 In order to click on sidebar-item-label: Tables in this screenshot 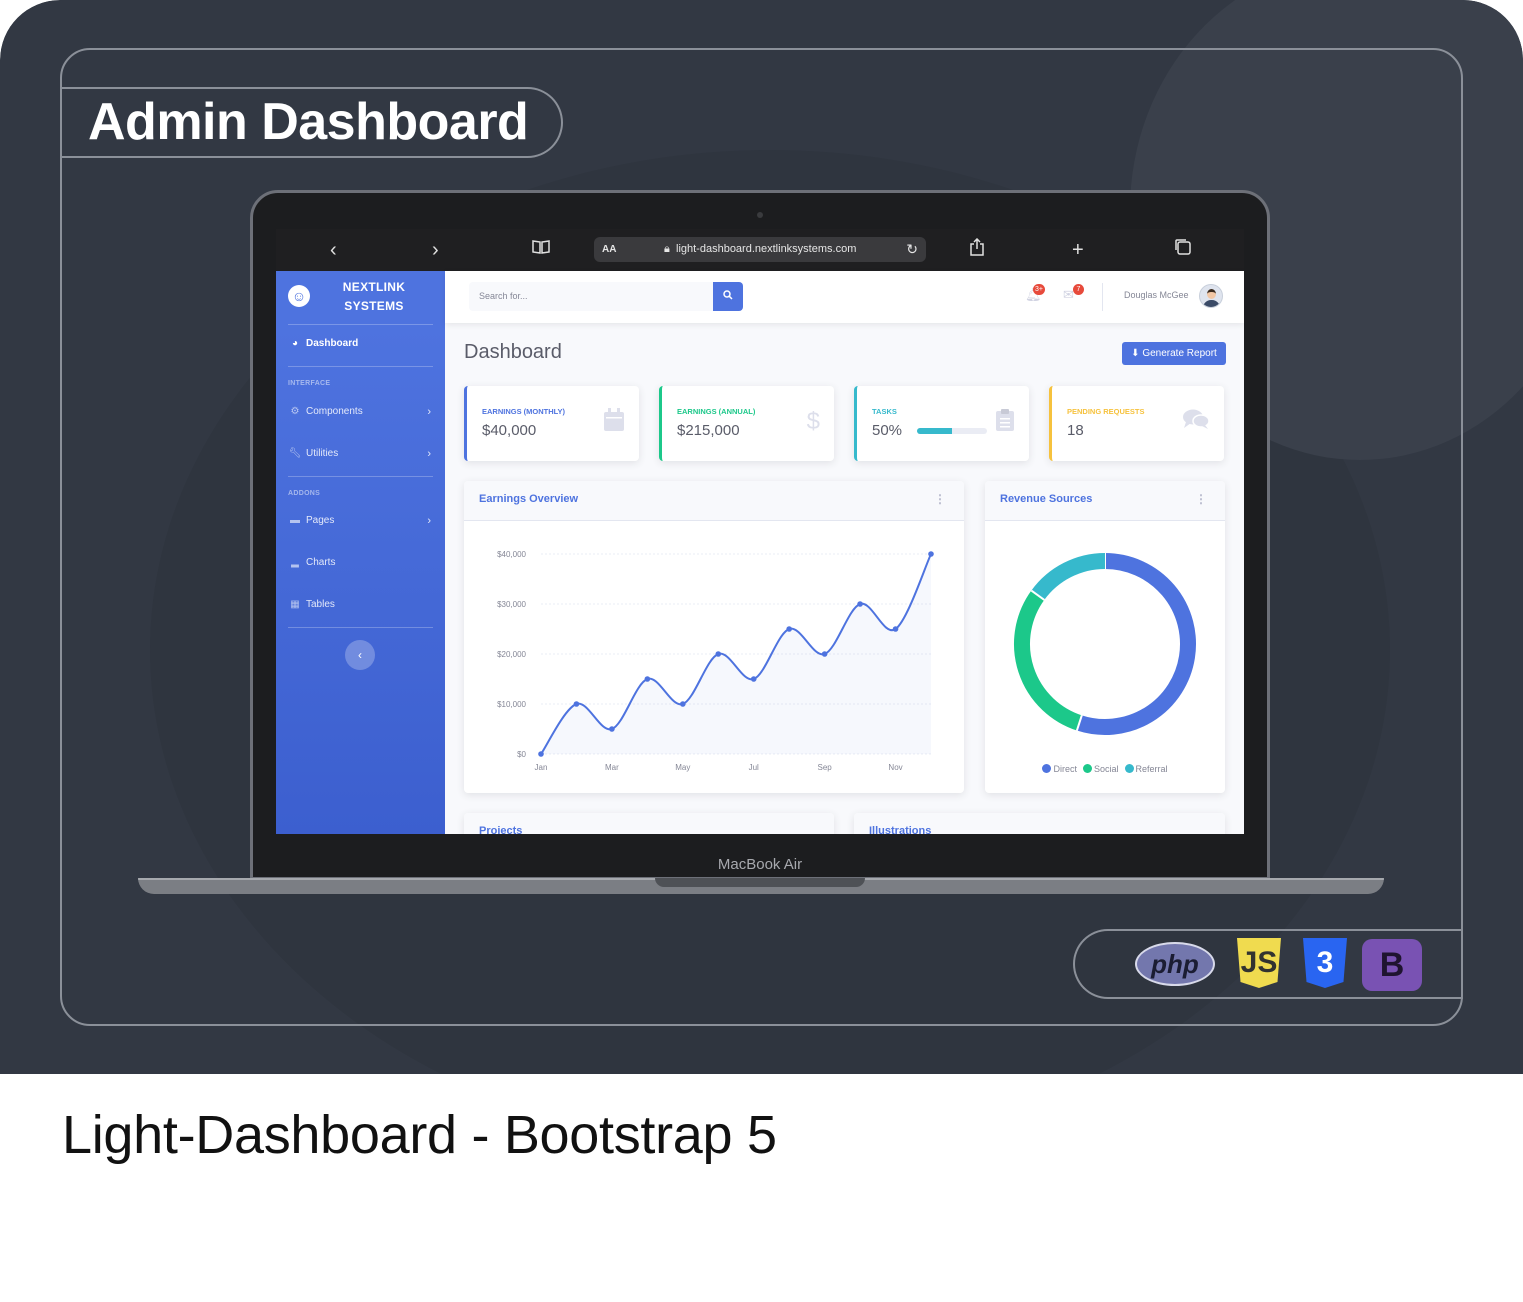, I will do `click(320, 604)`.